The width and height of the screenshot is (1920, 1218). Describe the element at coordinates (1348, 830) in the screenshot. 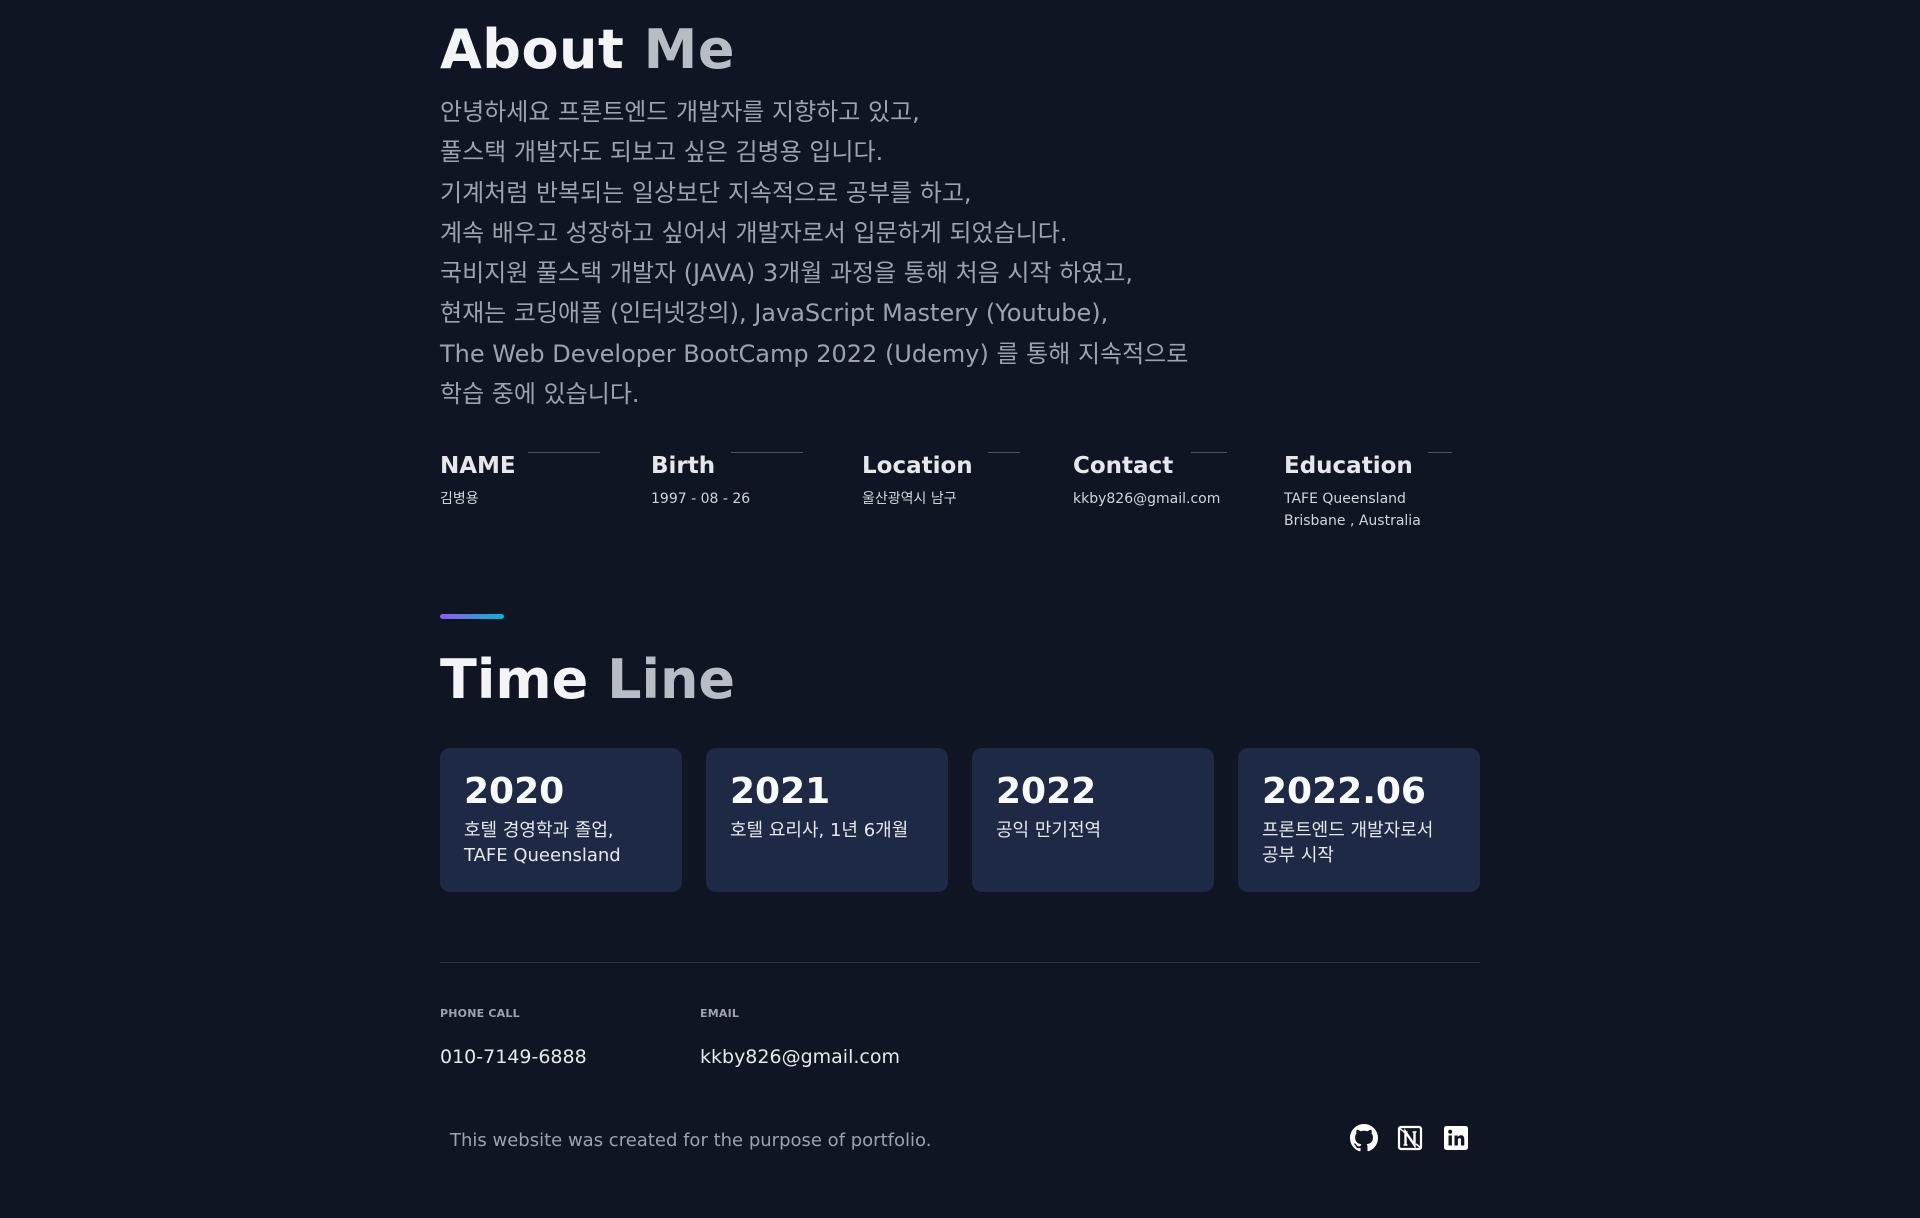

I see `card-description-line: 프론트엔드 개발자로서` at that location.